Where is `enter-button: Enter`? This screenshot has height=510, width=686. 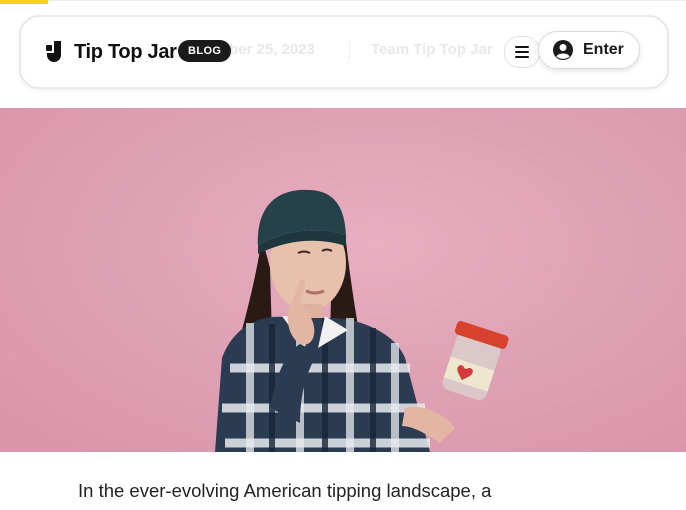 enter-button: Enter is located at coordinates (589, 50).